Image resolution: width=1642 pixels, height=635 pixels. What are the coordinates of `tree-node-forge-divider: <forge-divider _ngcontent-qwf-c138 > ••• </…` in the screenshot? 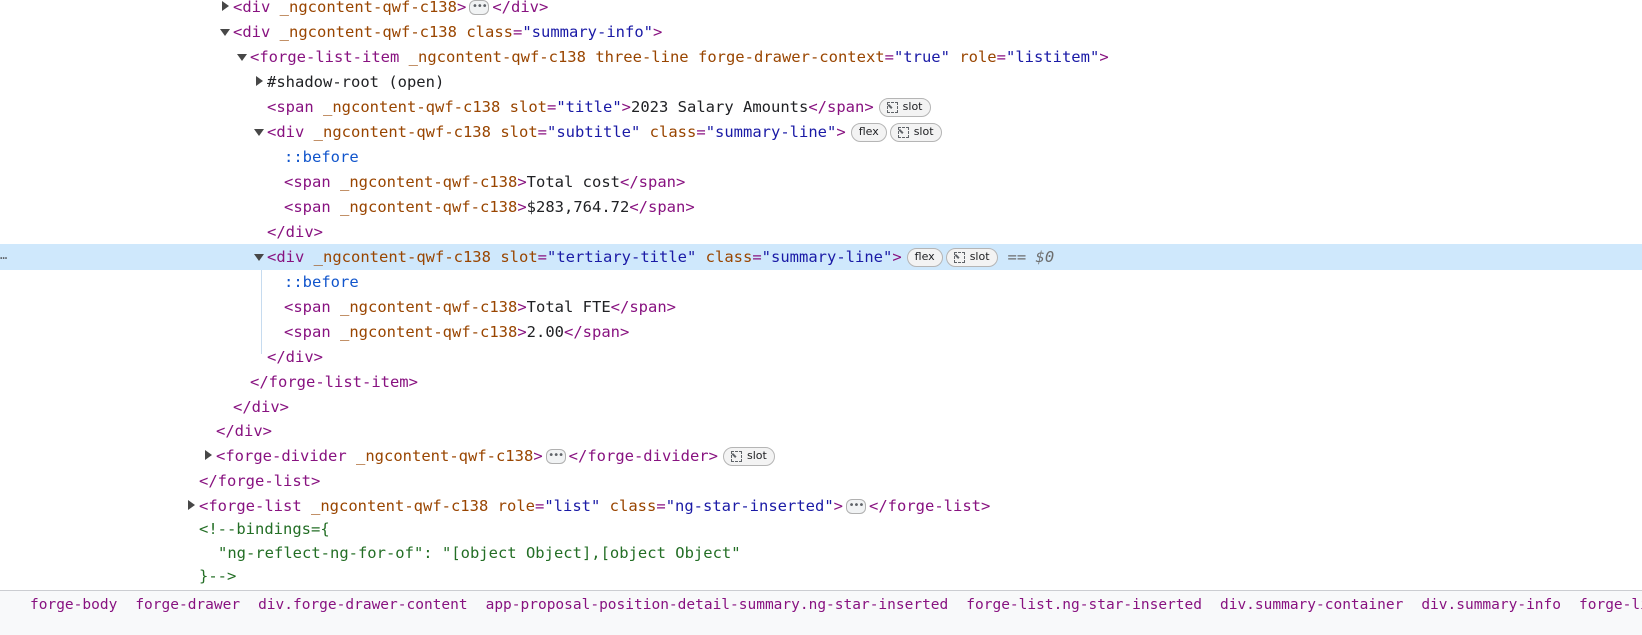 It's located at (821, 456).